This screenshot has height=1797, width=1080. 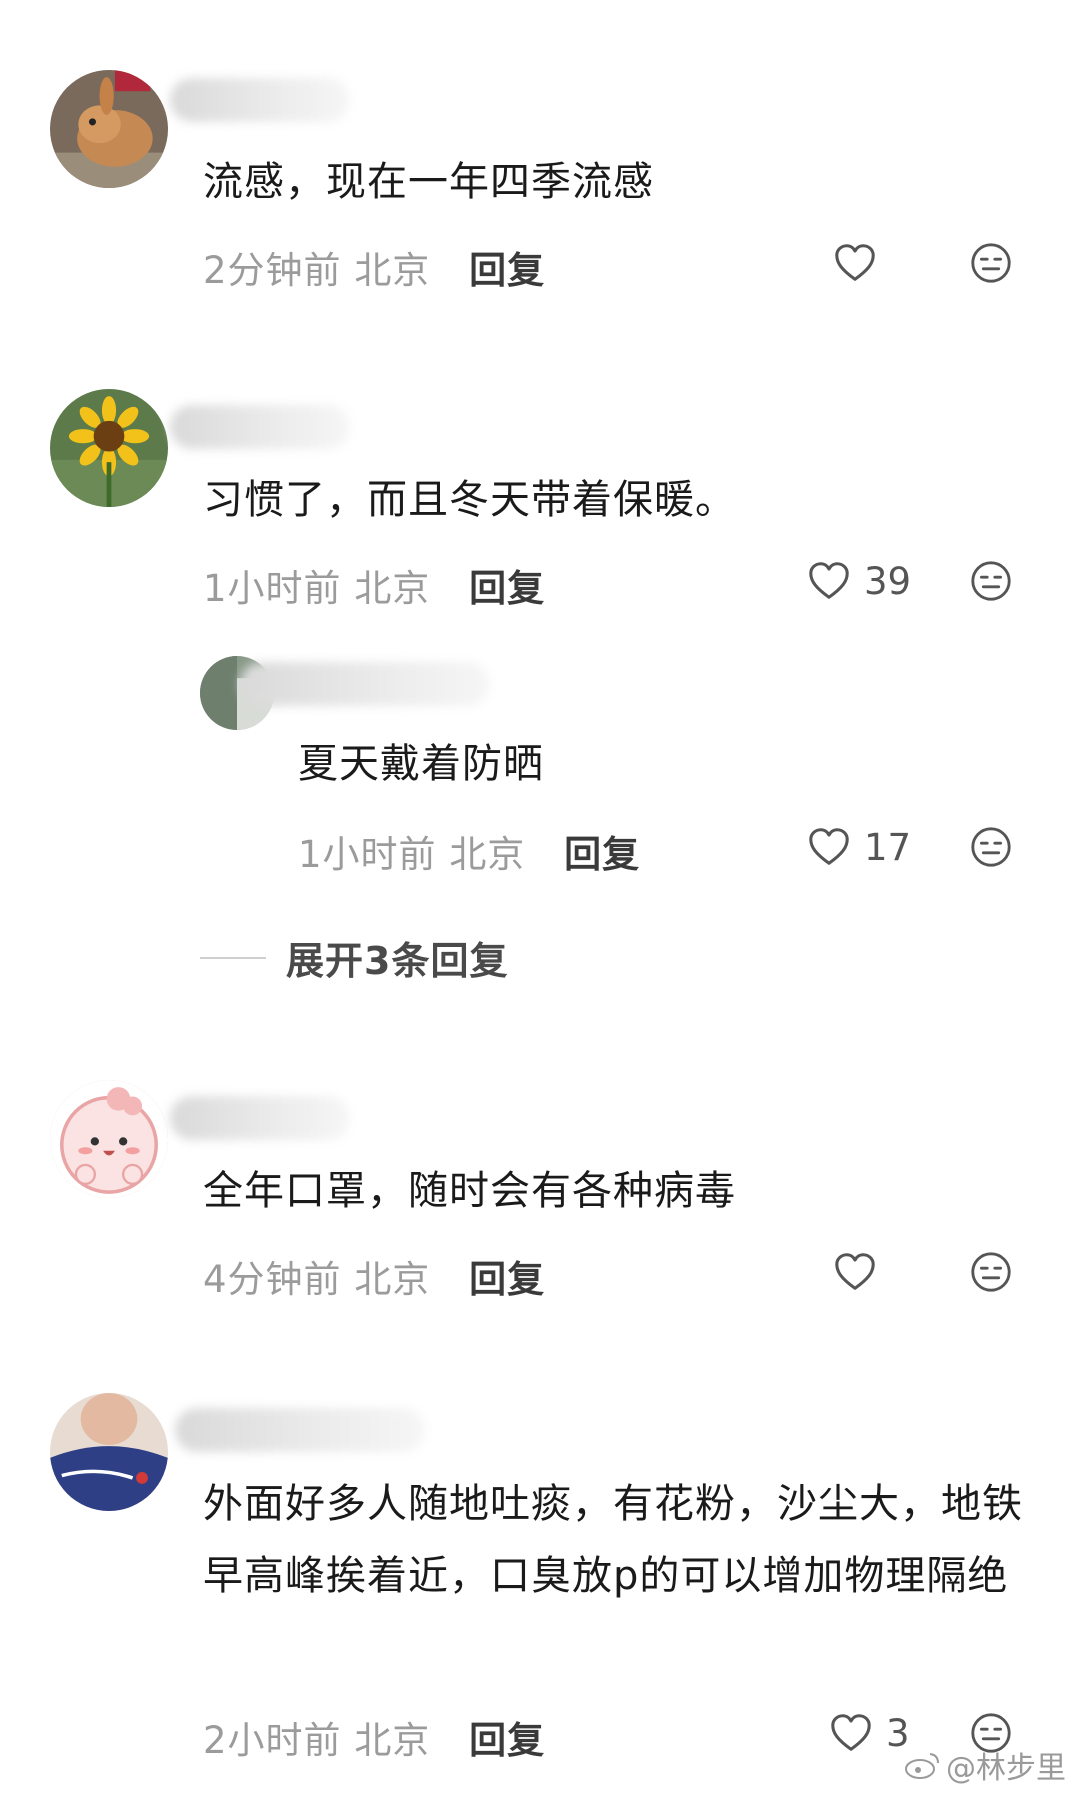 What do you see at coordinates (922, 1766) in the screenshot?
I see `weibo-logo-icon` at bounding box center [922, 1766].